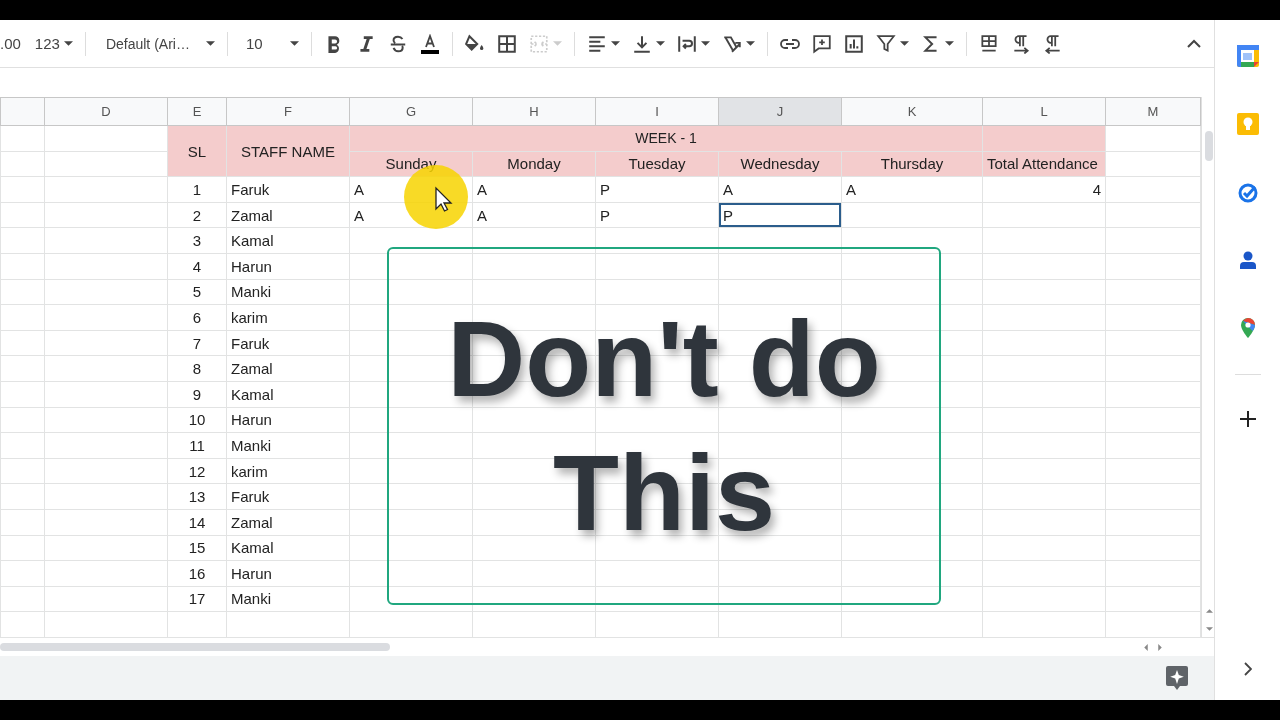 Image resolution: width=1280 pixels, height=720 pixels. I want to click on table-cell: 7, so click(197, 343).